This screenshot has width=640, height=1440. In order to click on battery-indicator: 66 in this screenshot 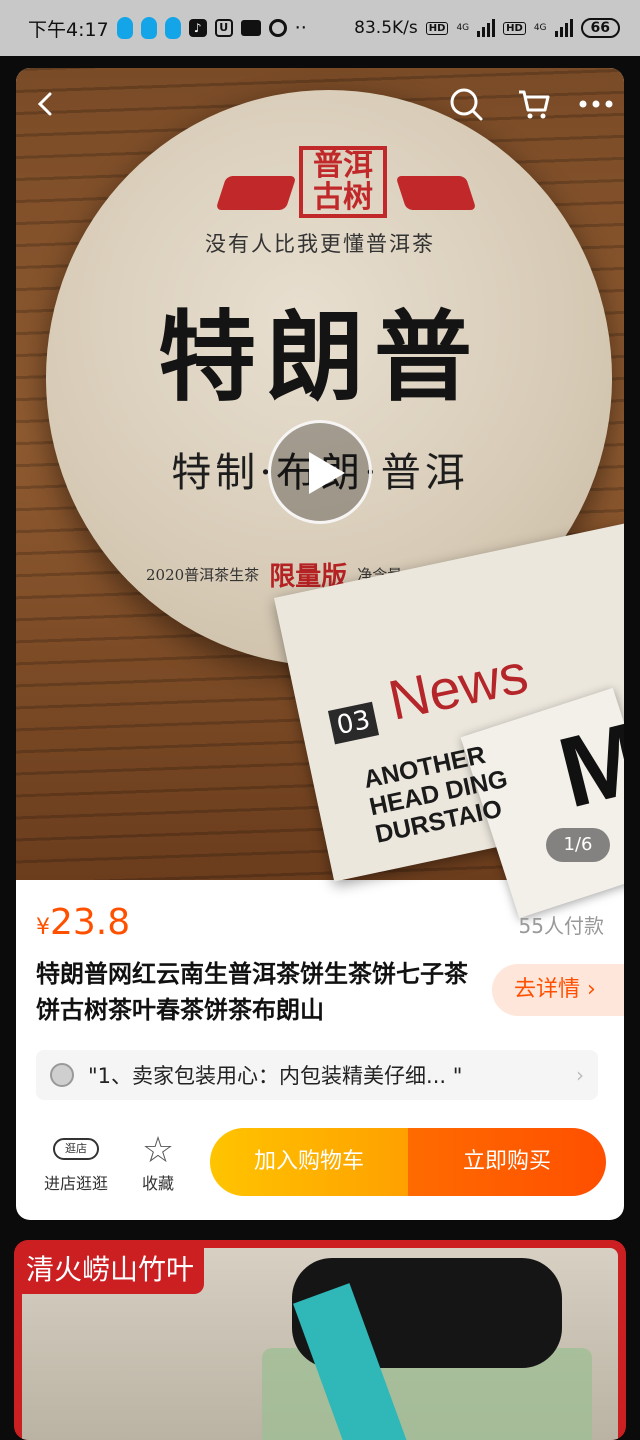, I will do `click(600, 28)`.